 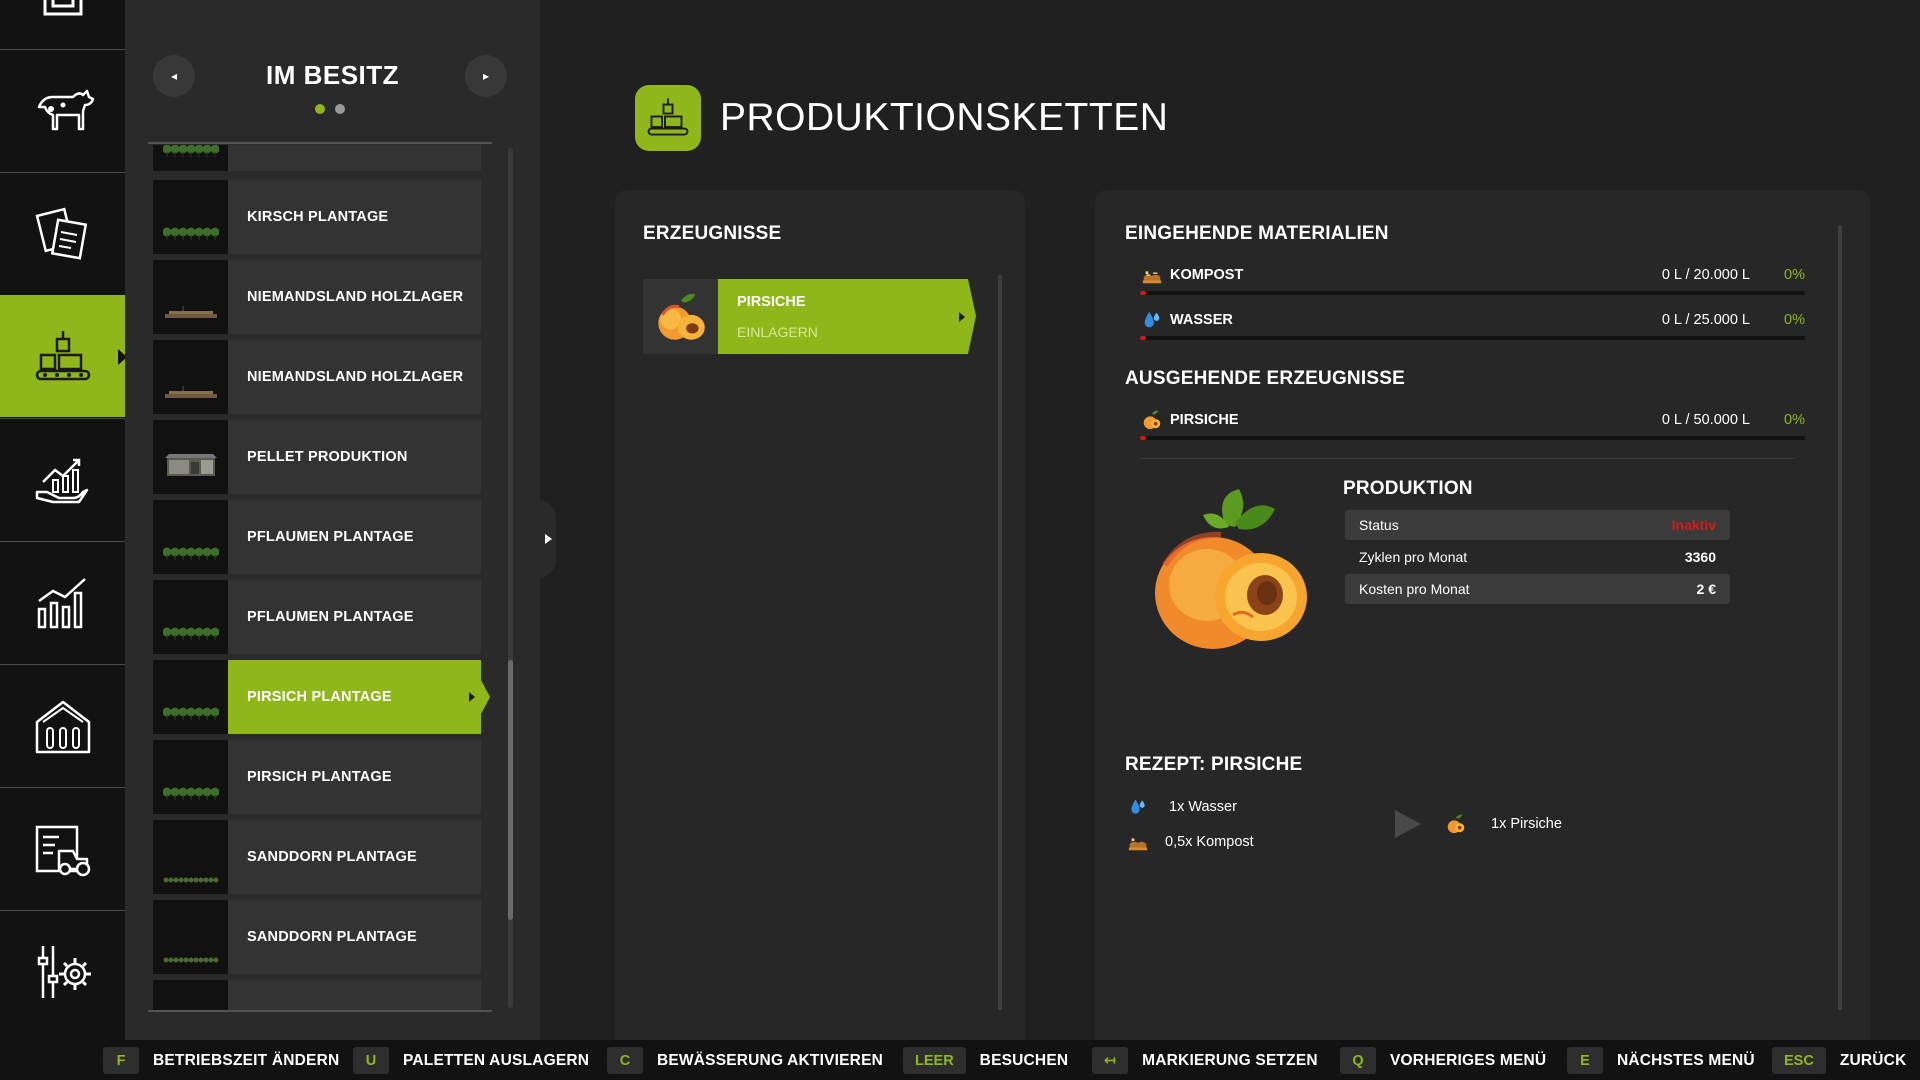 I want to click on hint-key: U, so click(x=371, y=1060).